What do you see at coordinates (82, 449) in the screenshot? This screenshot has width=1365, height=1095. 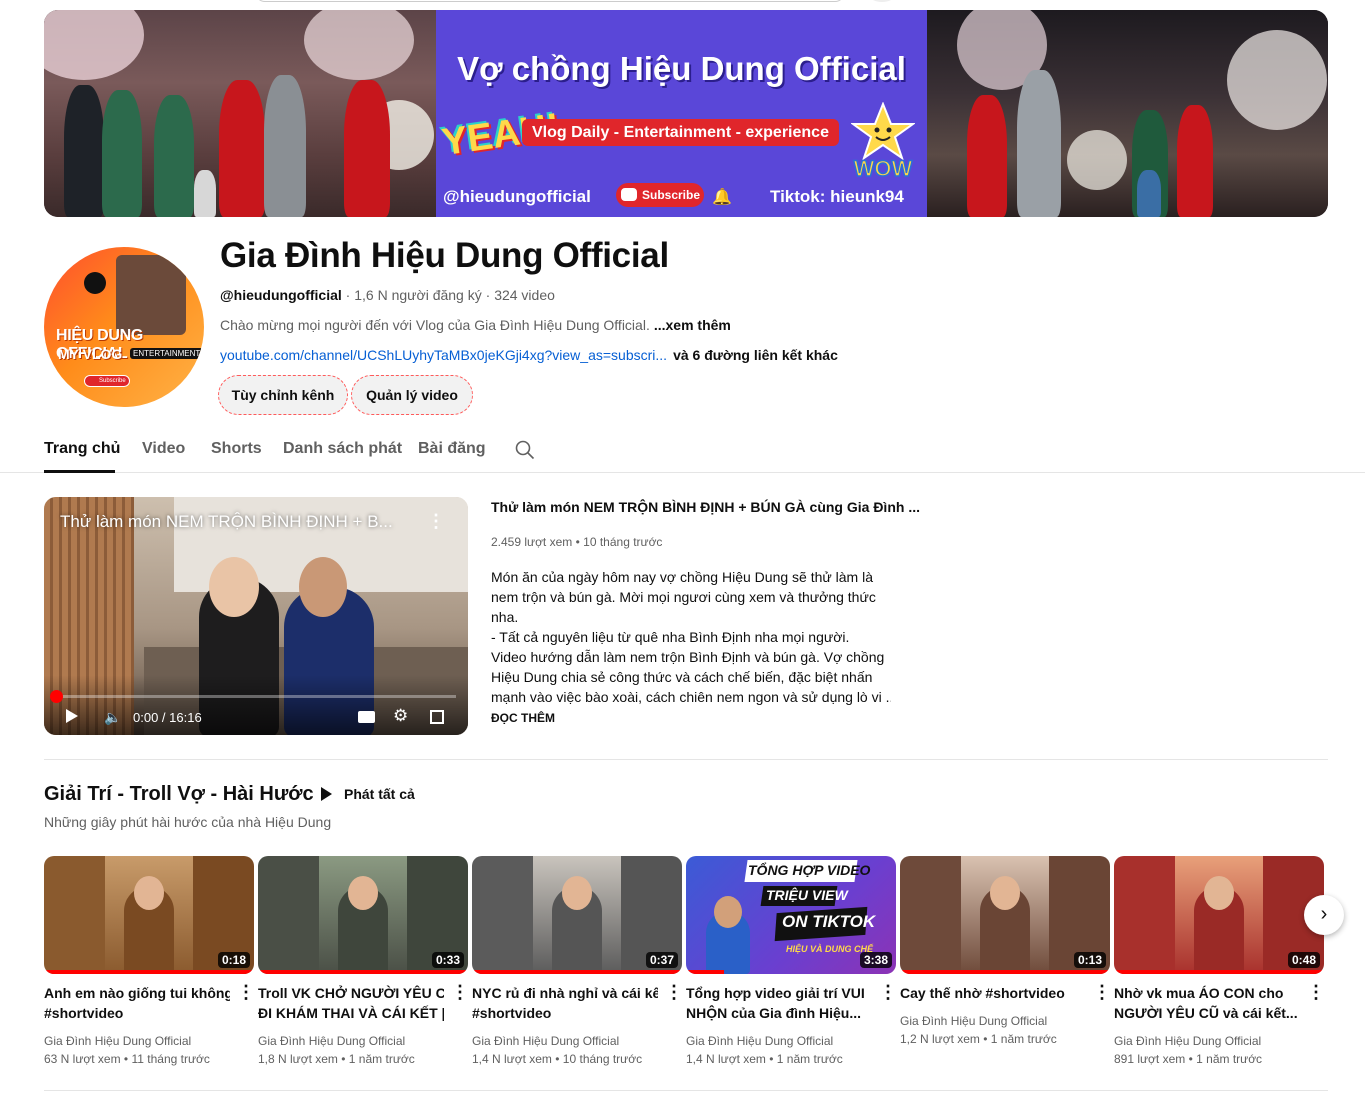 I see `tab-home: Trang chủ` at bounding box center [82, 449].